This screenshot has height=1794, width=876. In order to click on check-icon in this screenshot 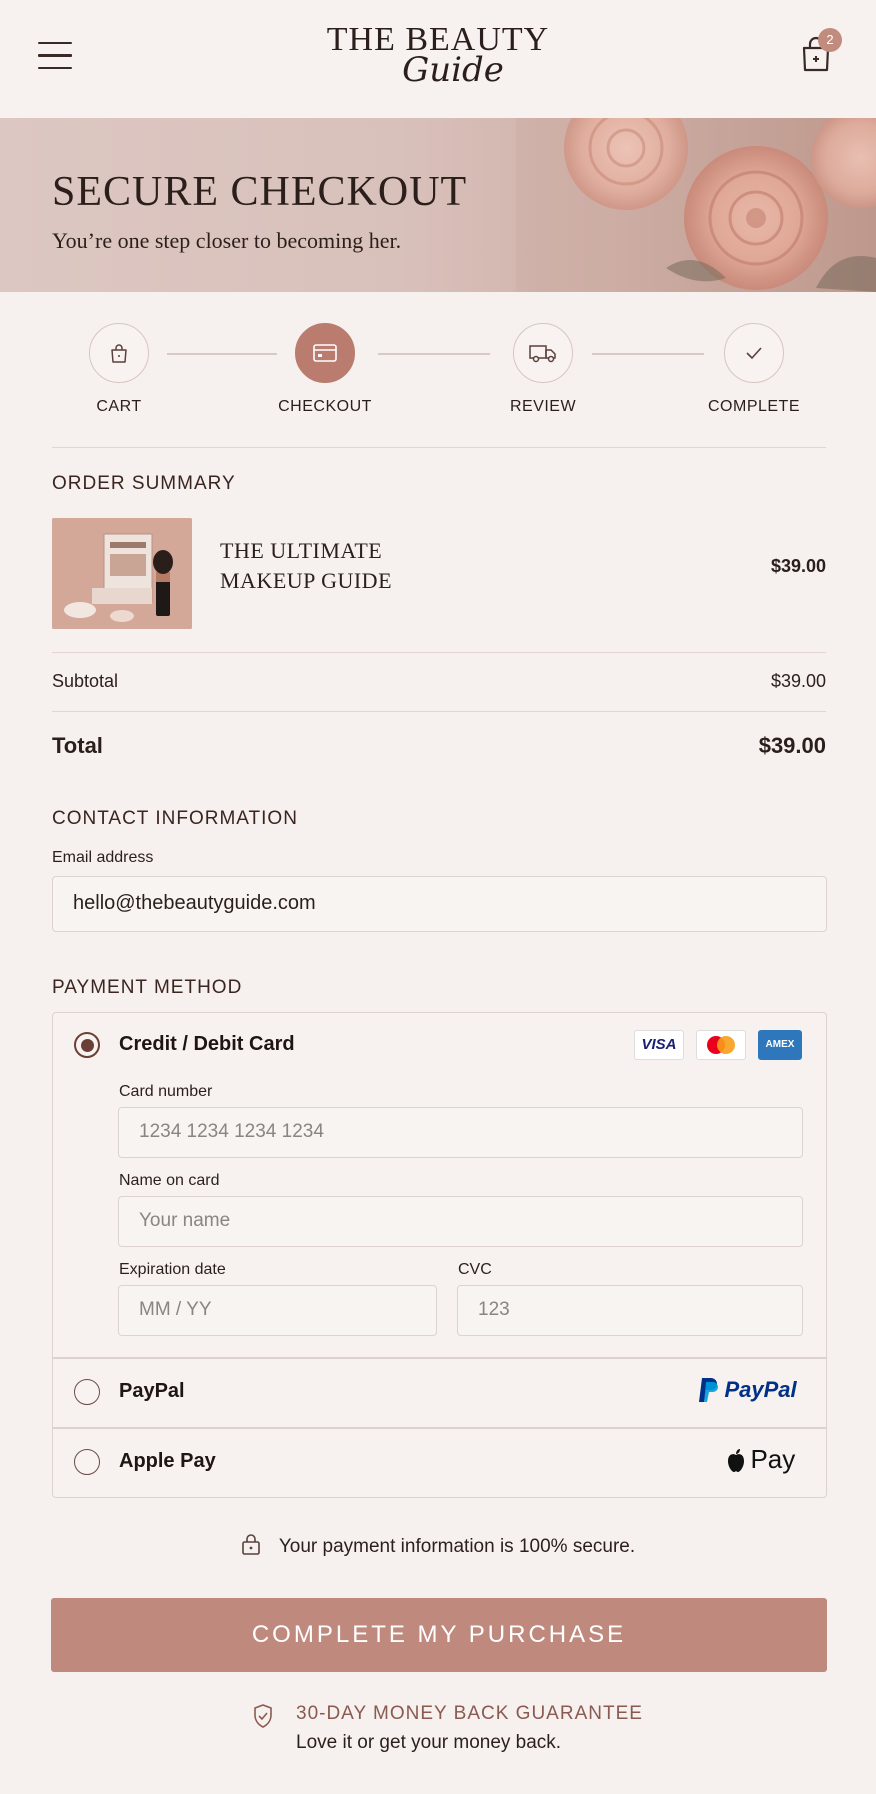, I will do `click(754, 353)`.